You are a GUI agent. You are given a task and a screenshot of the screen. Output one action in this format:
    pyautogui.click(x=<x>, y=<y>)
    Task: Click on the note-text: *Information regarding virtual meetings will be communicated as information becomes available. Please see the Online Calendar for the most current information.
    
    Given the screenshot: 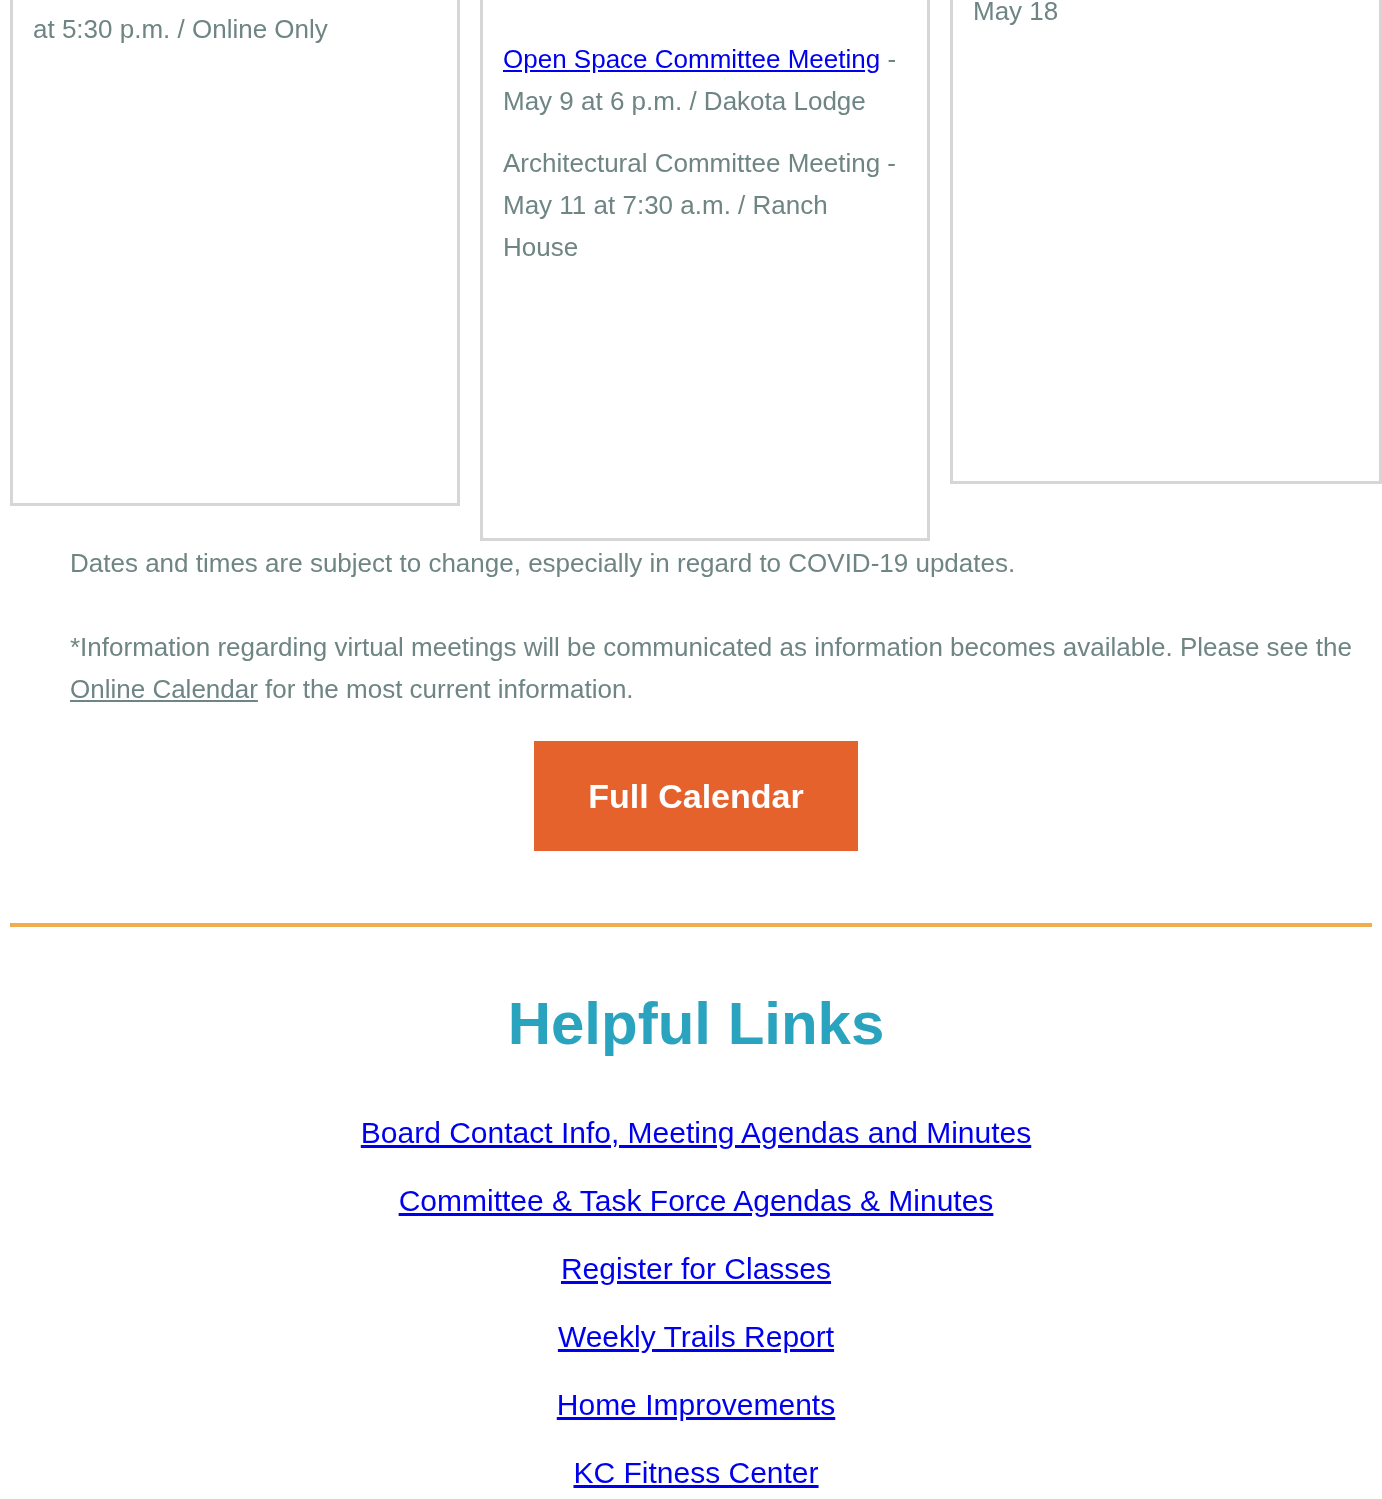 What is the action you would take?
    pyautogui.click(x=711, y=668)
    